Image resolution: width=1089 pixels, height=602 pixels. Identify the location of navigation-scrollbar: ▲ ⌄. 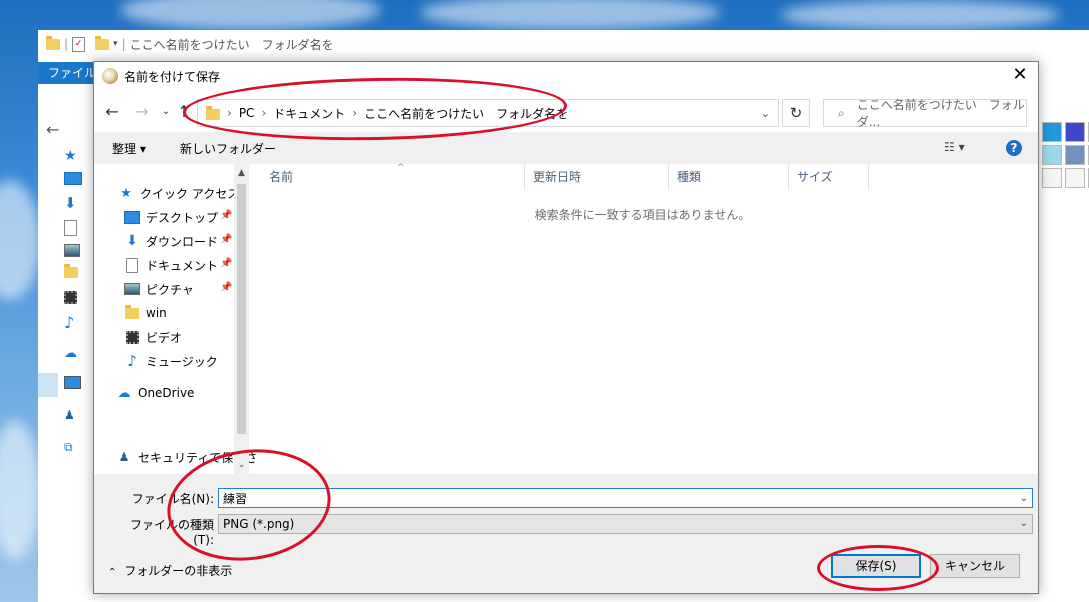
(241, 319).